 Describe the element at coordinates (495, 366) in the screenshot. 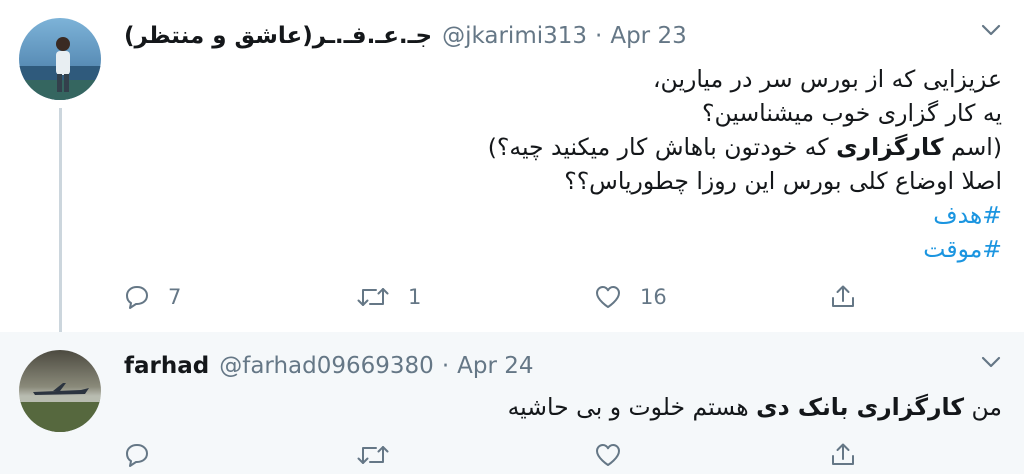

I see `tweet-date: Apr 24` at that location.